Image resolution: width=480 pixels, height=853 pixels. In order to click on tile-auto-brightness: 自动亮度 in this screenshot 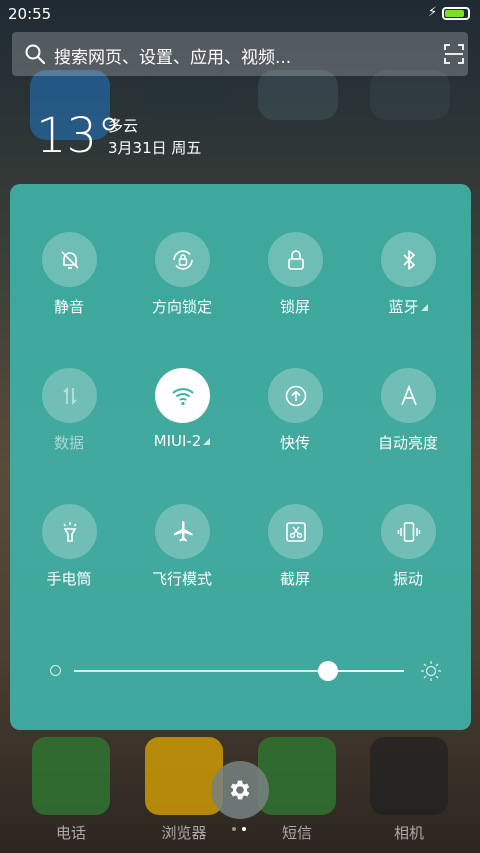, I will do `click(408, 423)`.